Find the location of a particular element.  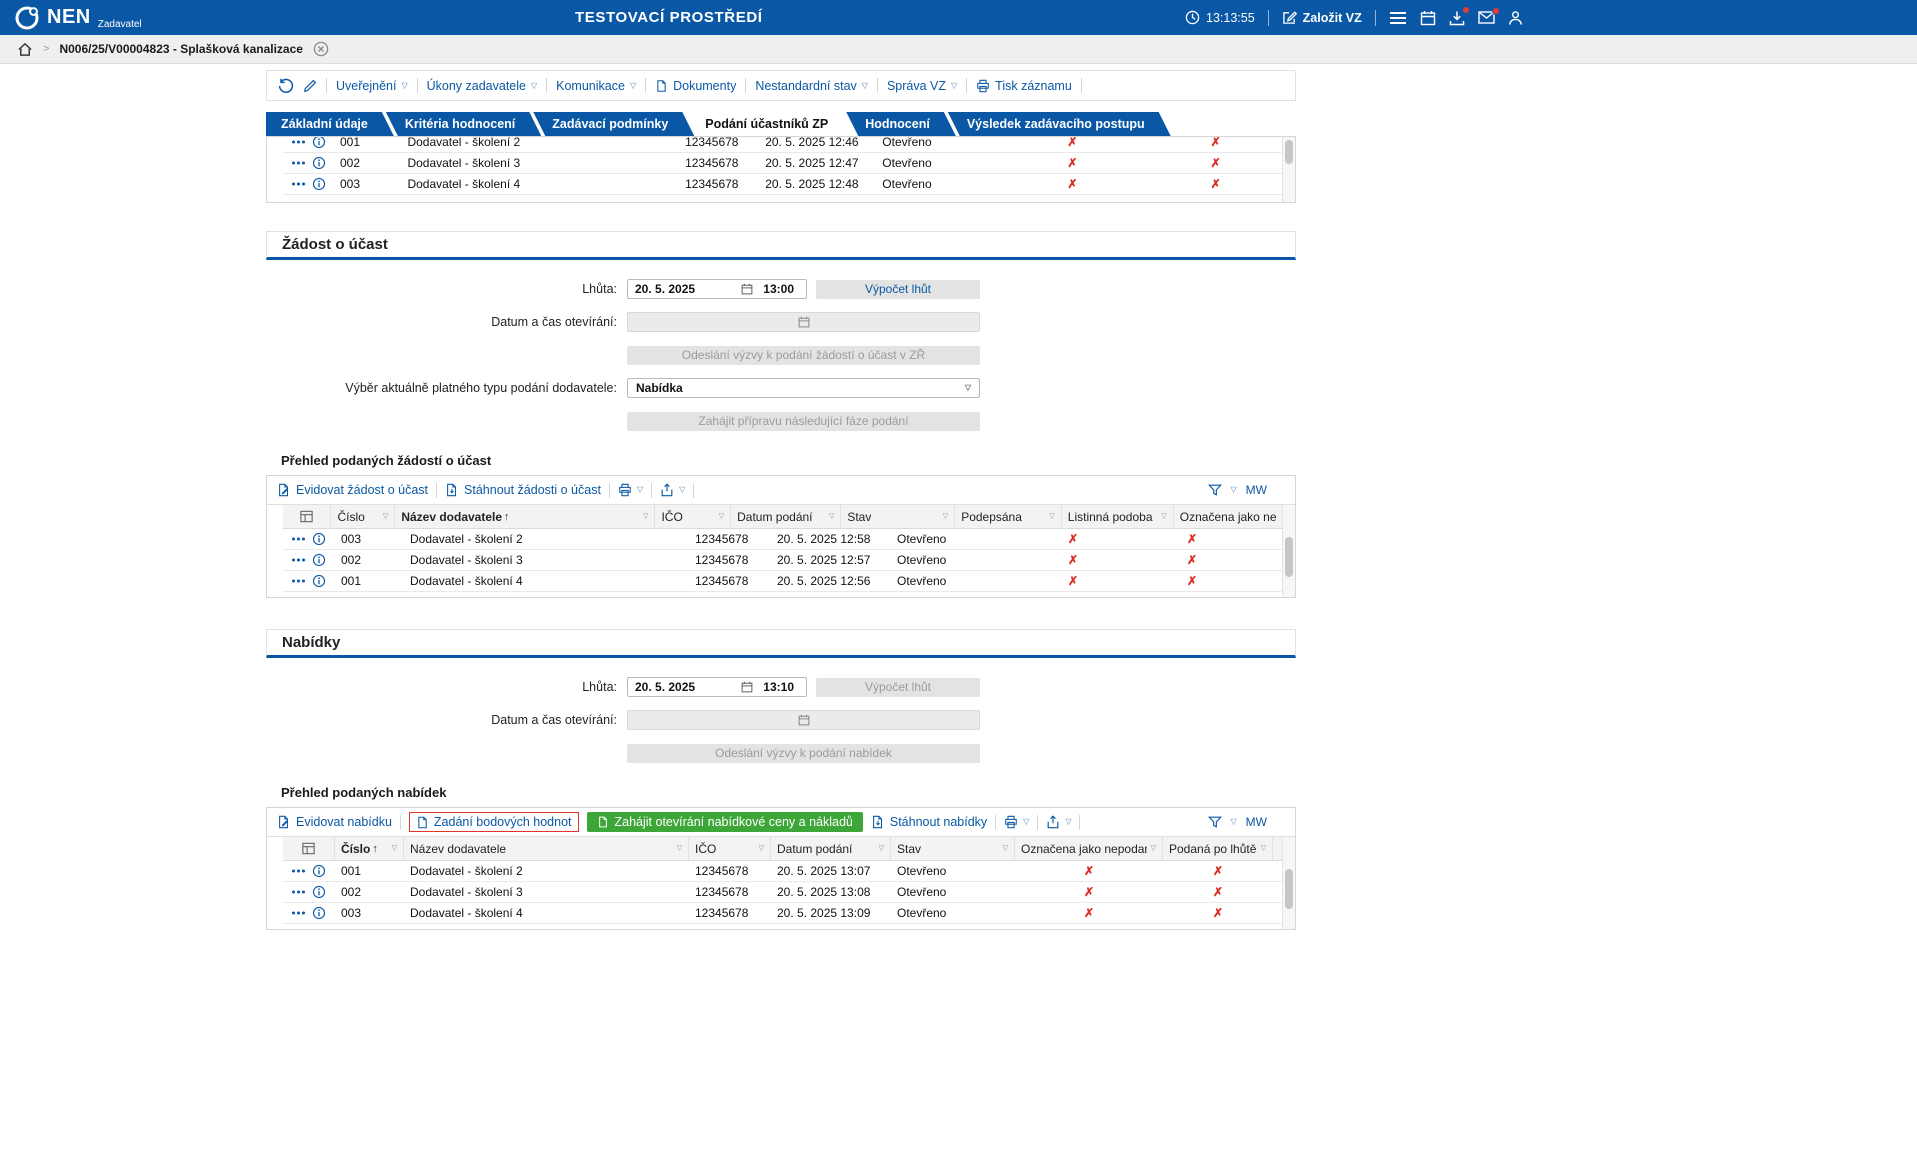

menu-dokumenty: Dokumenty is located at coordinates (695, 86).